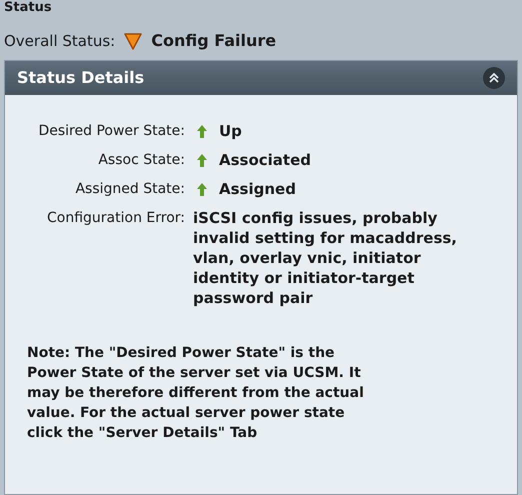 This screenshot has height=495, width=522. Describe the element at coordinates (196, 393) in the screenshot. I see `note-text: Note: The "Desired Power State" is the Power State of the server set via UCSM. It may be therefore different from the actual value. For the actual server power state click the "Server Details" Tab` at that location.